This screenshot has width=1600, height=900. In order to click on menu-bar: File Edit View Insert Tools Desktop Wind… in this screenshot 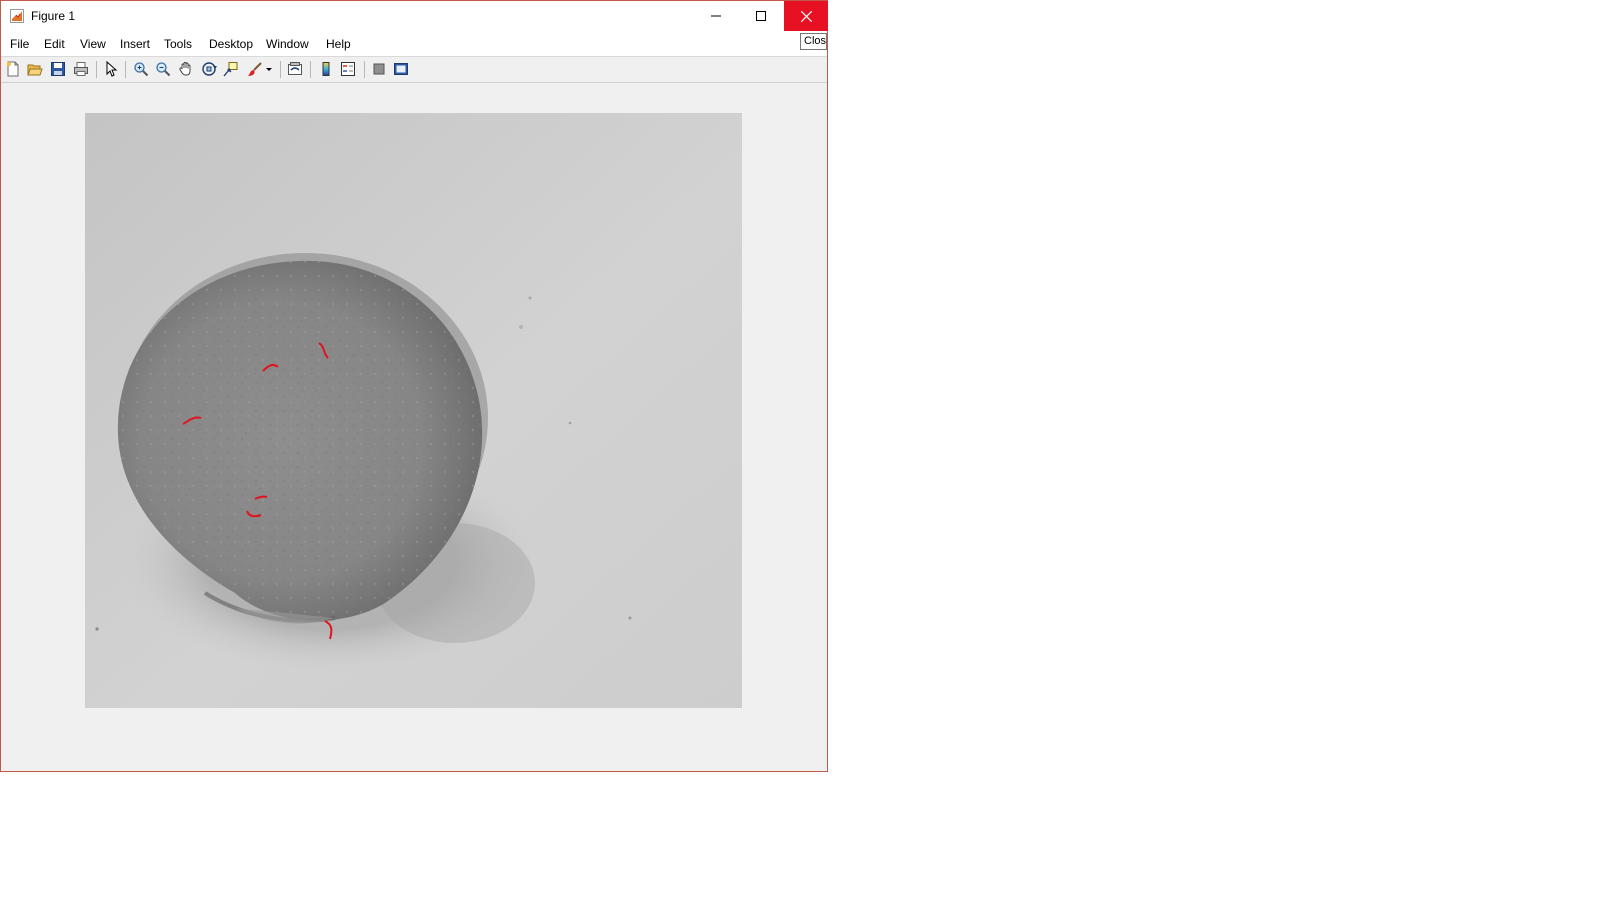, I will do `click(414, 44)`.